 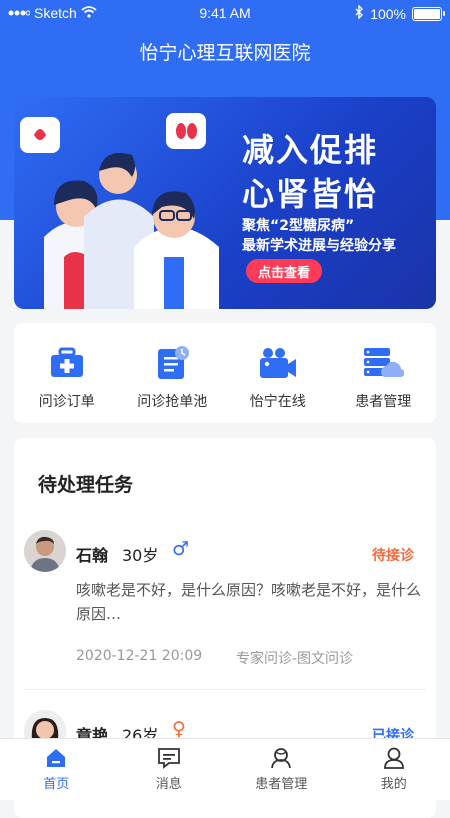 I want to click on divider, so click(x=225, y=689).